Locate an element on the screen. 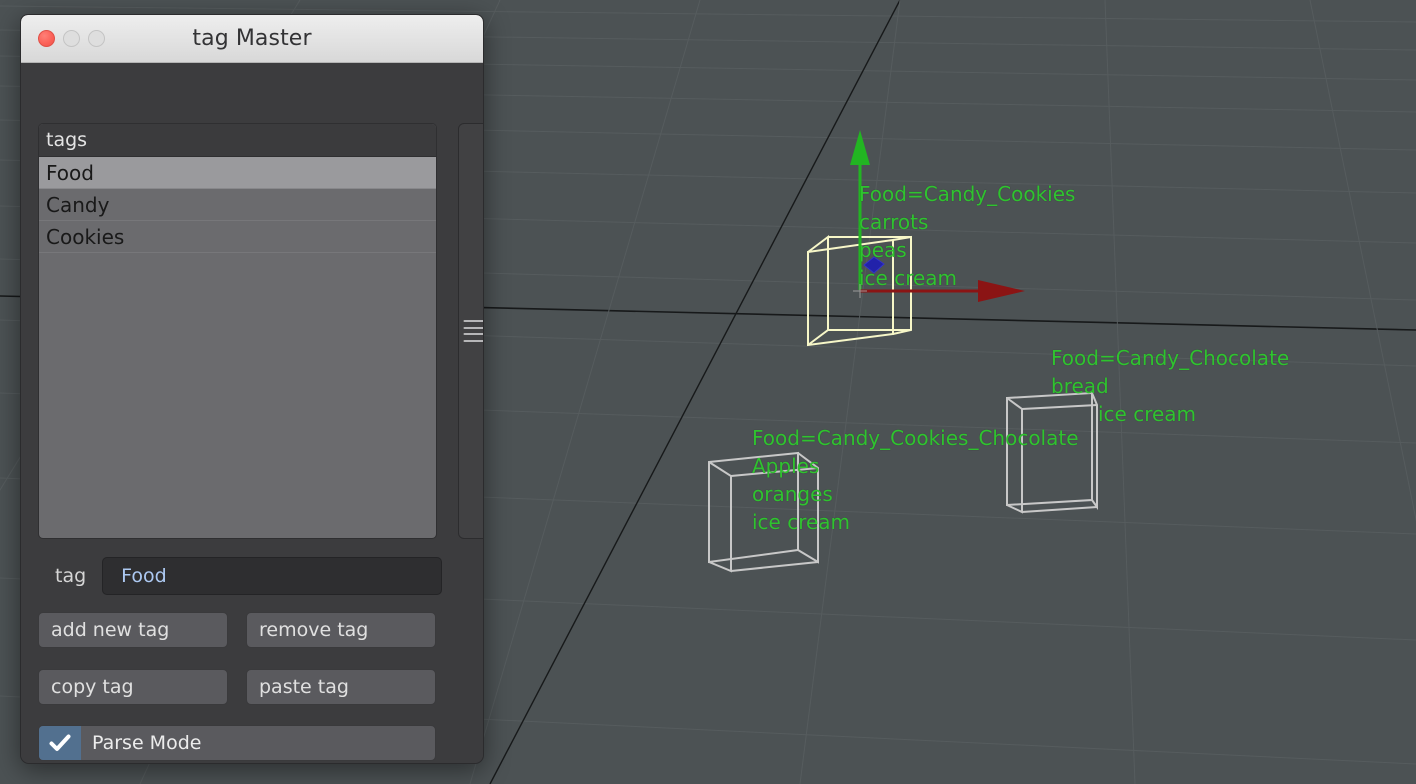 This screenshot has height=784, width=1416. scrollbar-grip is located at coordinates (473, 331).